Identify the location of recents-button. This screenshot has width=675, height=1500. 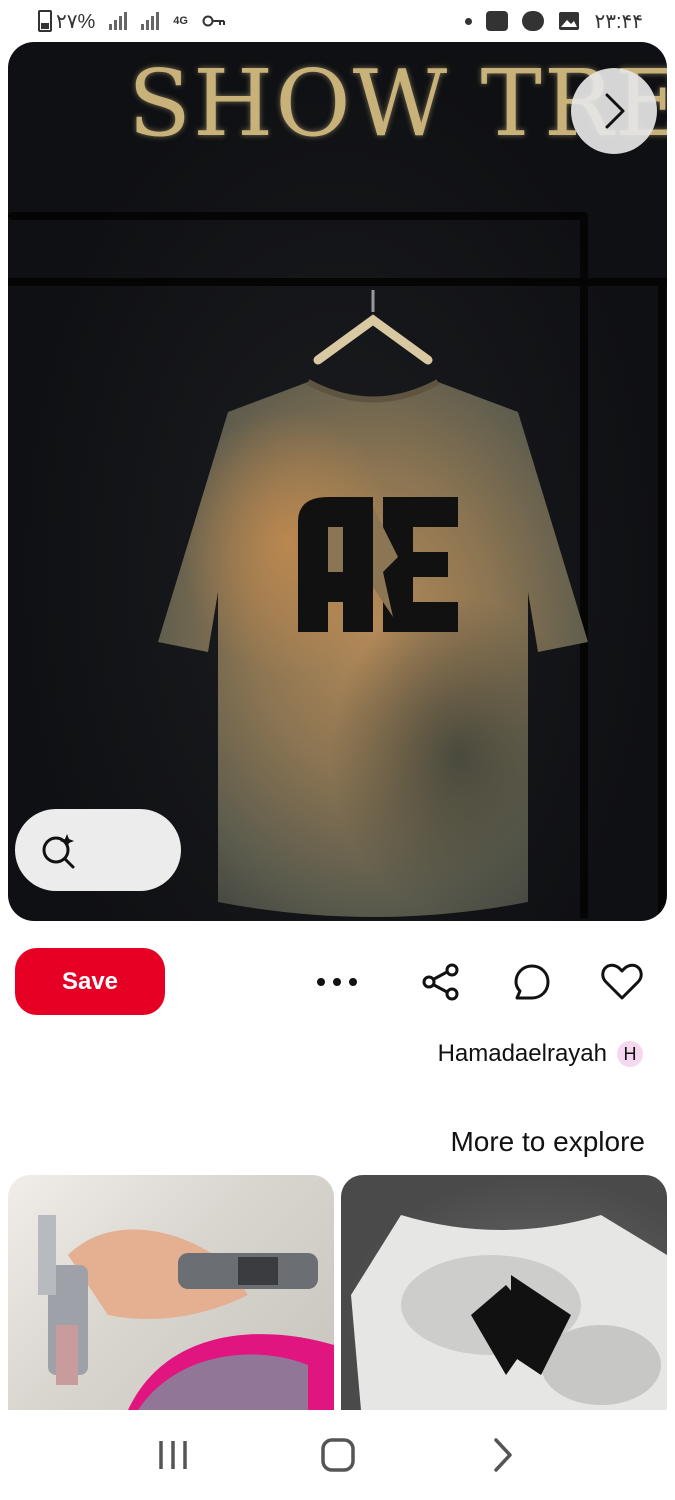
(173, 1455).